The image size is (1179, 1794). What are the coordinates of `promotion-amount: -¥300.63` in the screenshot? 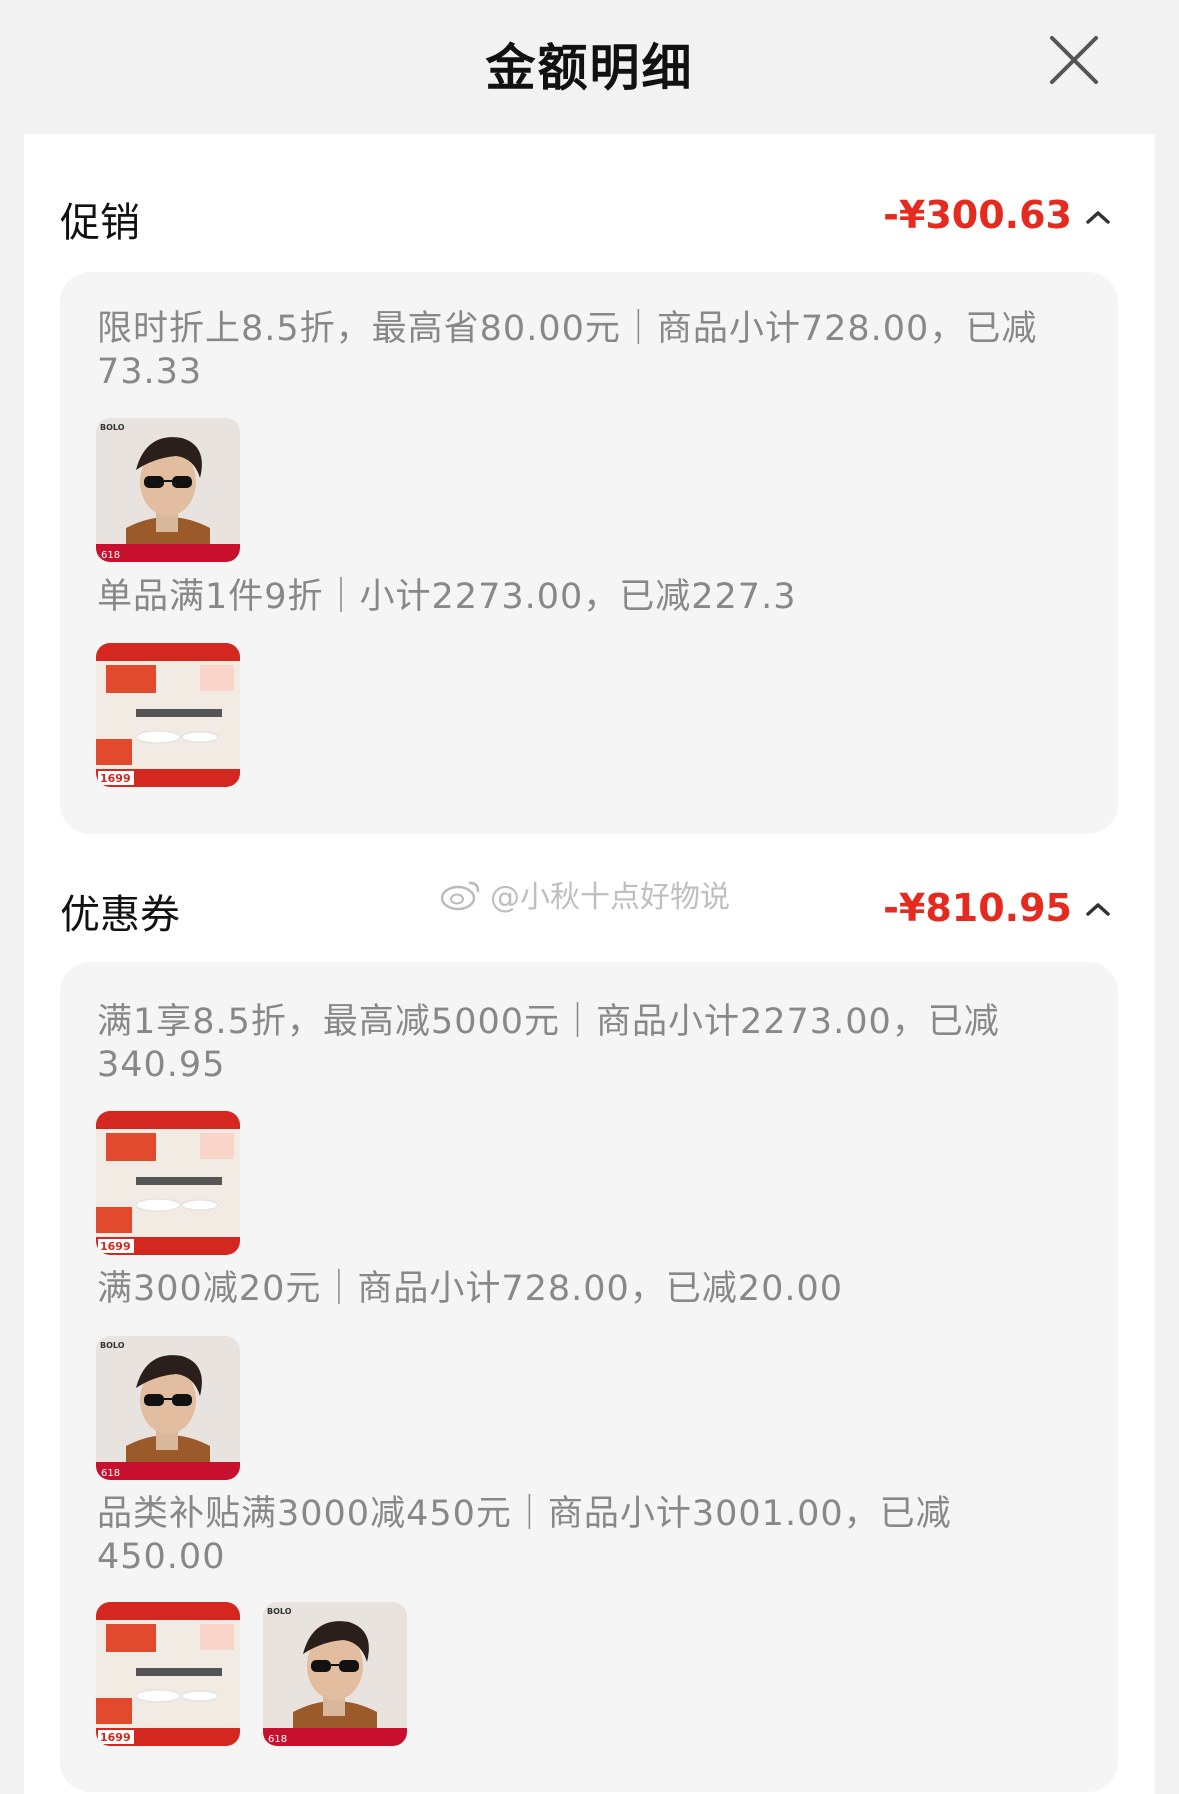 It's located at (977, 215).